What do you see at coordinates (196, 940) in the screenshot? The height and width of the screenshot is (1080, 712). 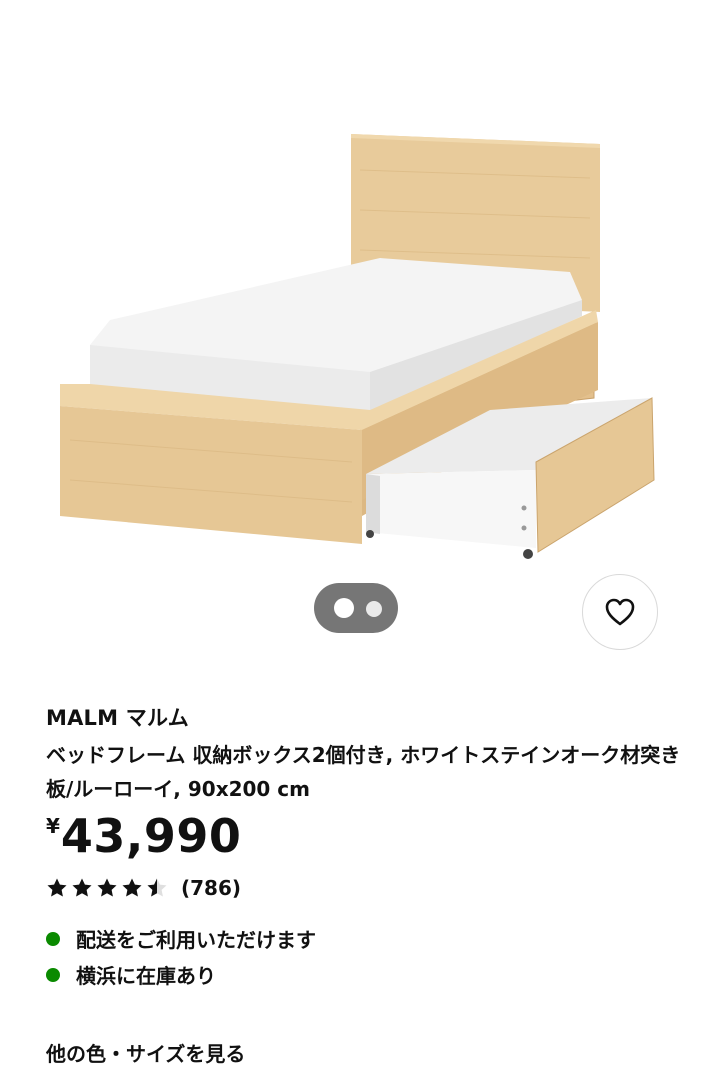 I see `delivery-status-label: 配送をご利用いただけます` at bounding box center [196, 940].